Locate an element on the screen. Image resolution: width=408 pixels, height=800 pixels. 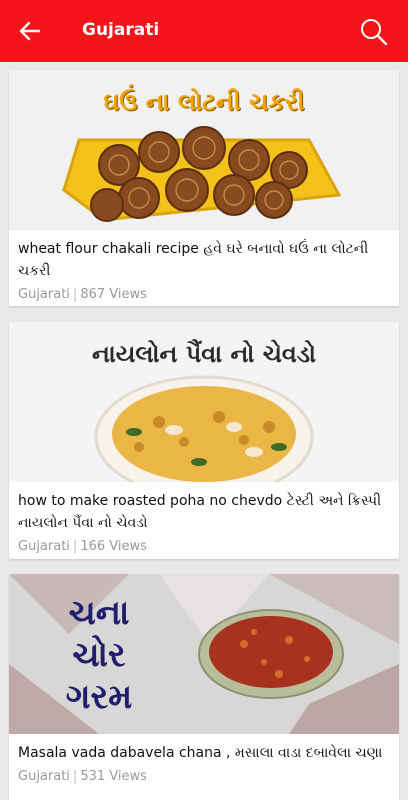
view-count: 166 Views is located at coordinates (113, 546).